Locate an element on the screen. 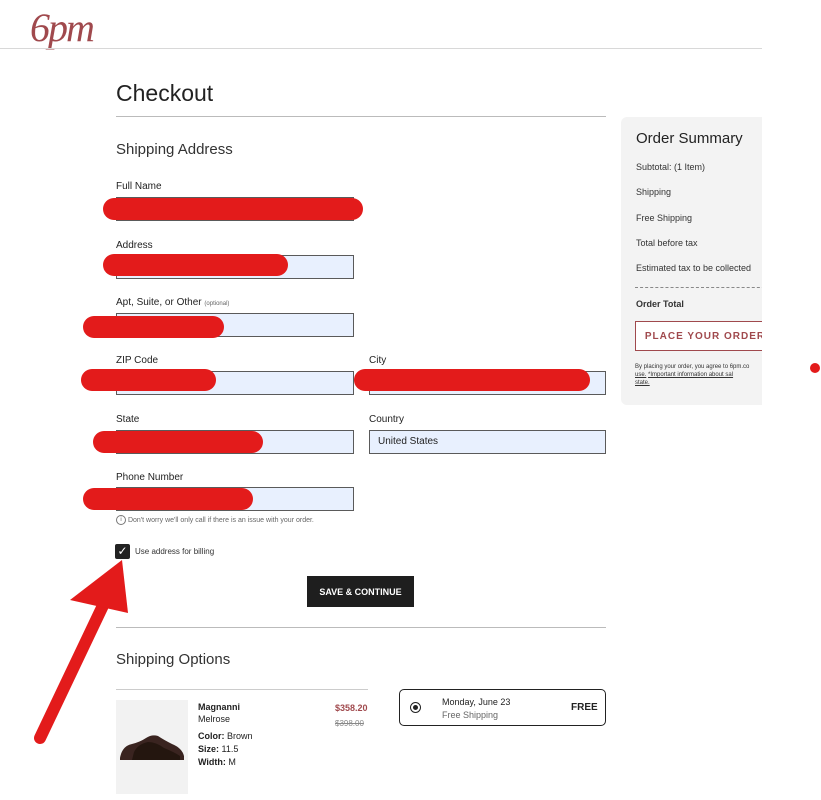  shoe-icon is located at coordinates (152, 747).